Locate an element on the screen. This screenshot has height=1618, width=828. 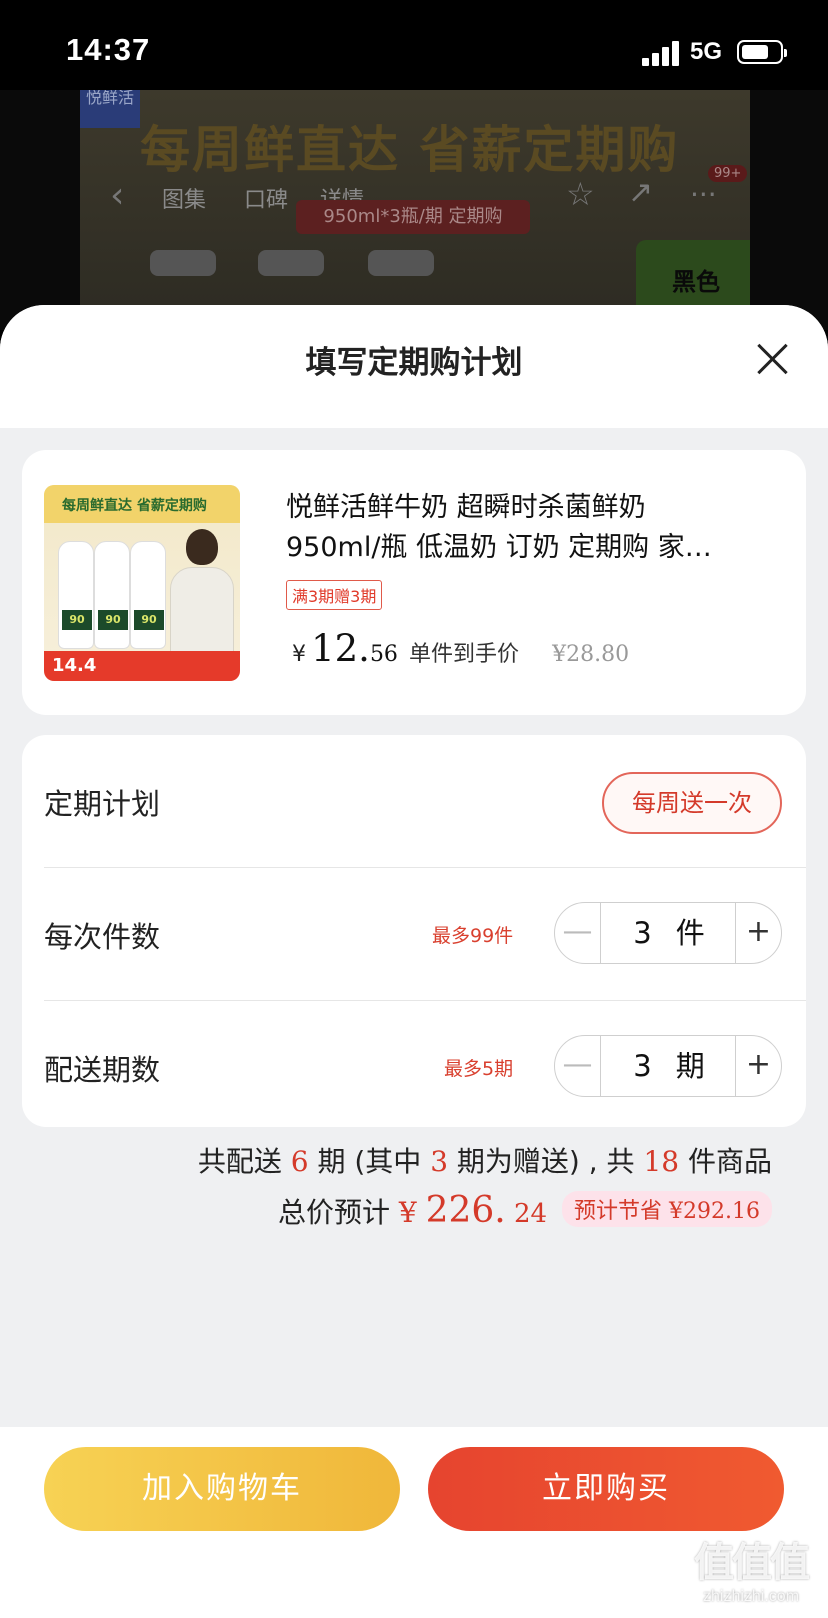
quantity-row: 每次件数 最多99件 — 3件 + is located at coordinates (425, 934).